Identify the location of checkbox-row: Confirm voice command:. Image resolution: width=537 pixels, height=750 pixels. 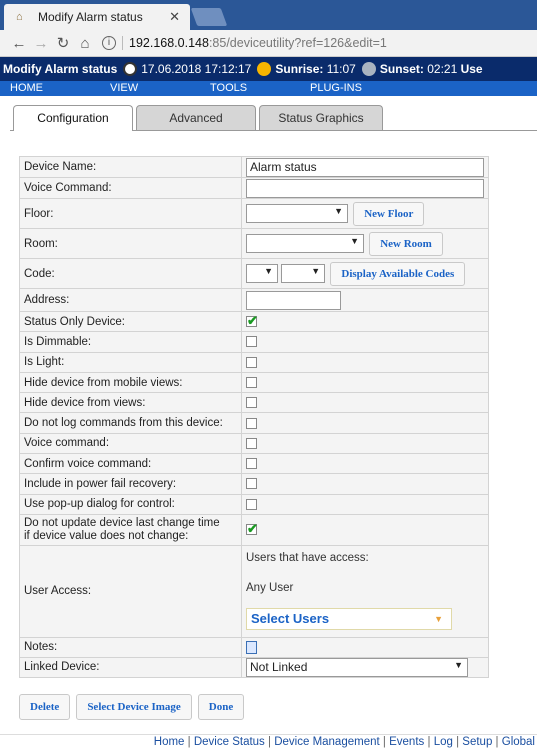
(254, 464).